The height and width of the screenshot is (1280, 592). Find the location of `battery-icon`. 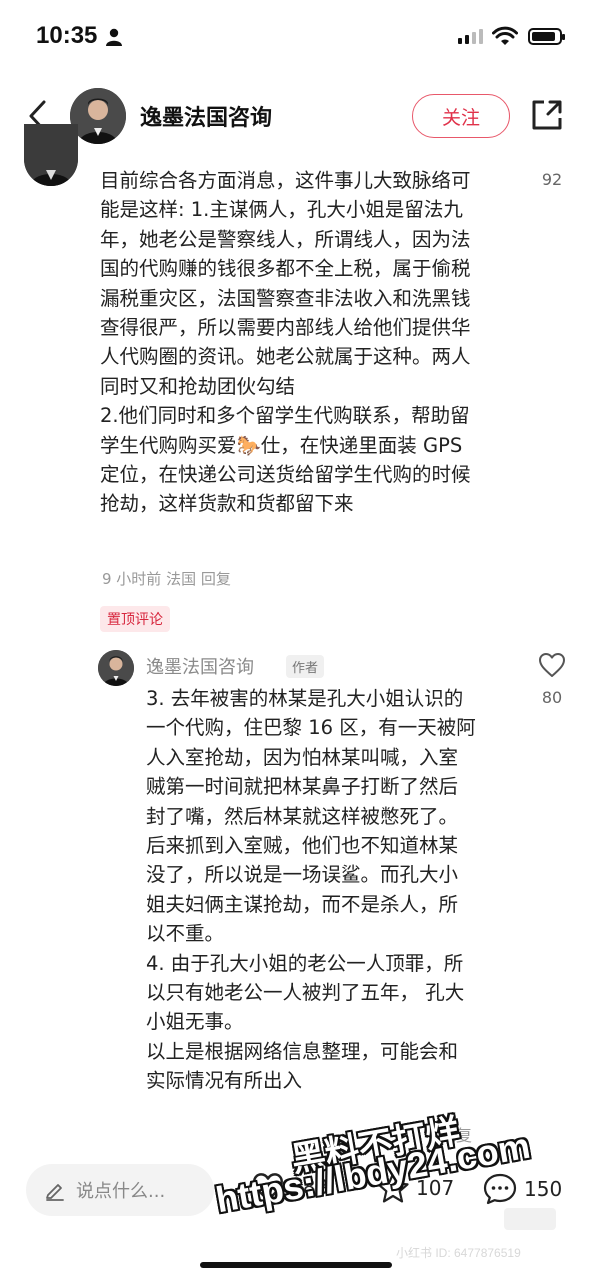

battery-icon is located at coordinates (546, 36).